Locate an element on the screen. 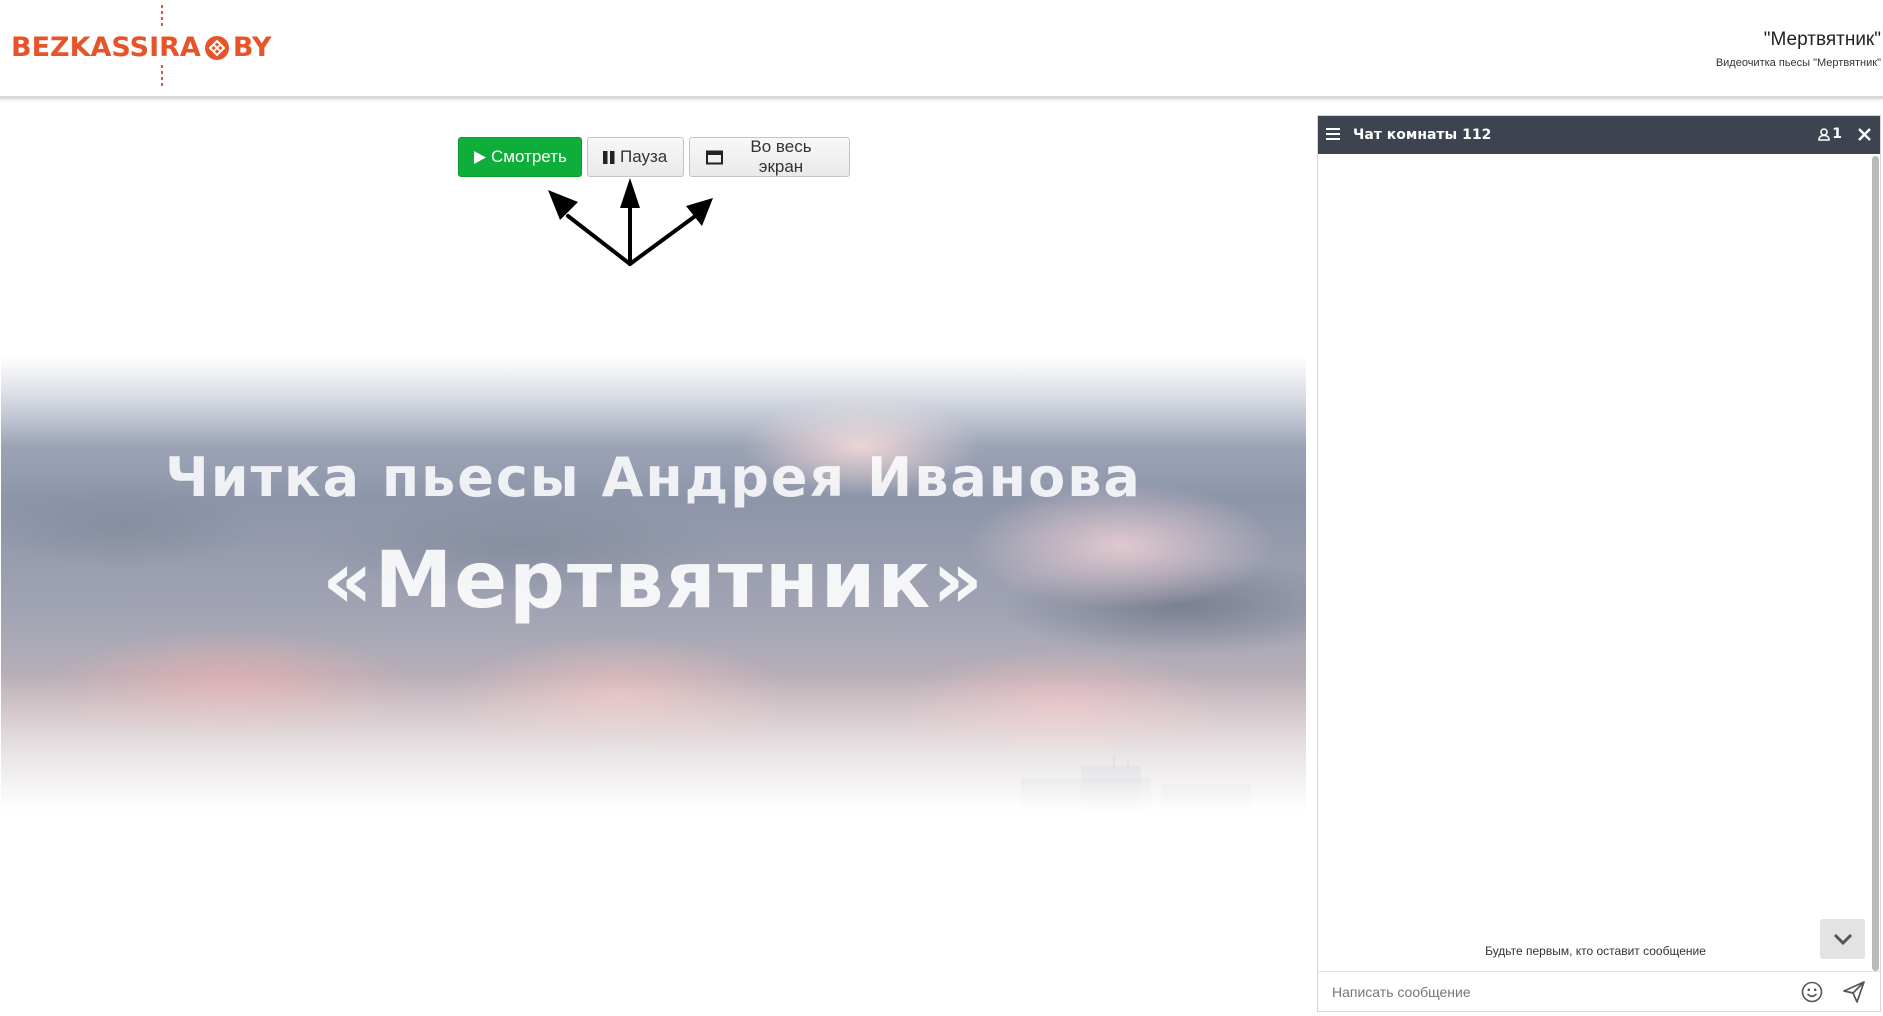 This screenshot has width=1883, height=1016. fullscreen-button: Во весь экран is located at coordinates (769, 157).